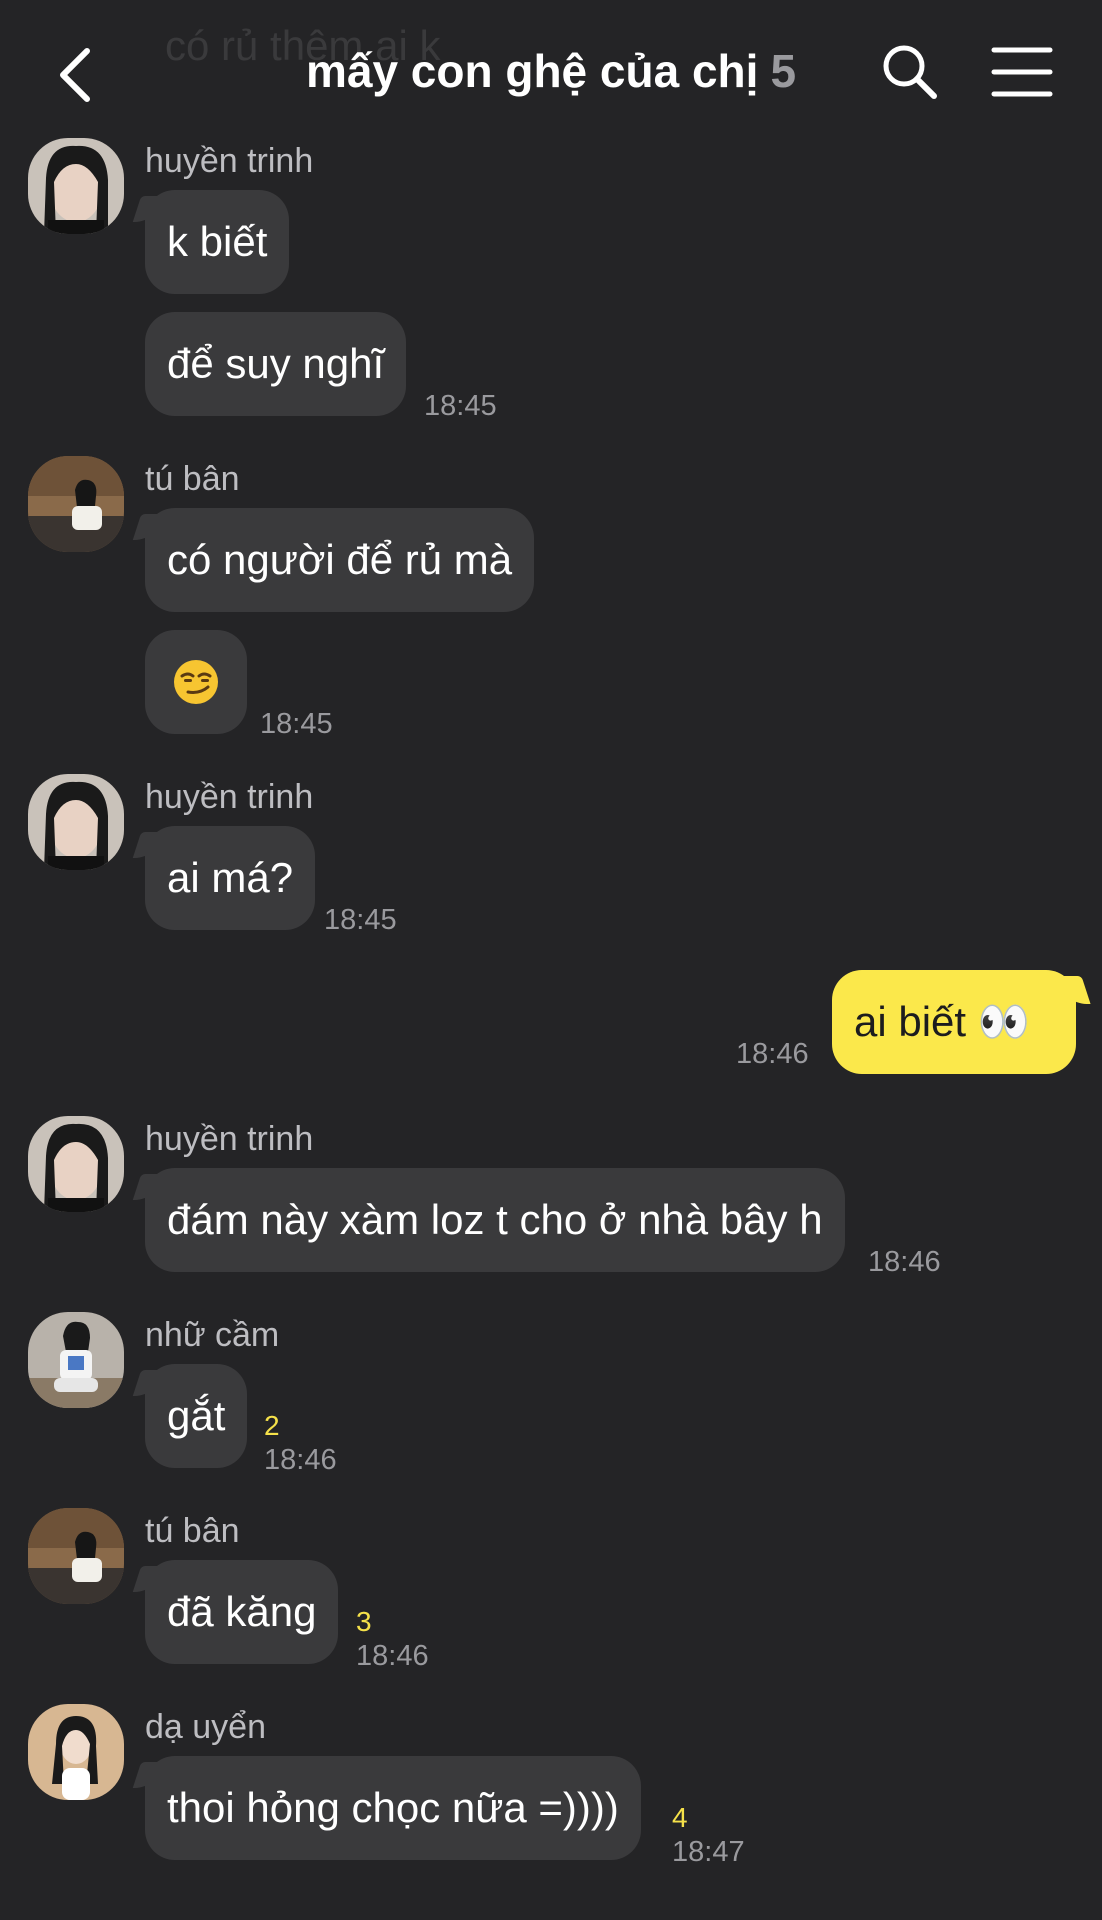  Describe the element at coordinates (680, 1817) in the screenshot. I see `unread-count: 4` at that location.